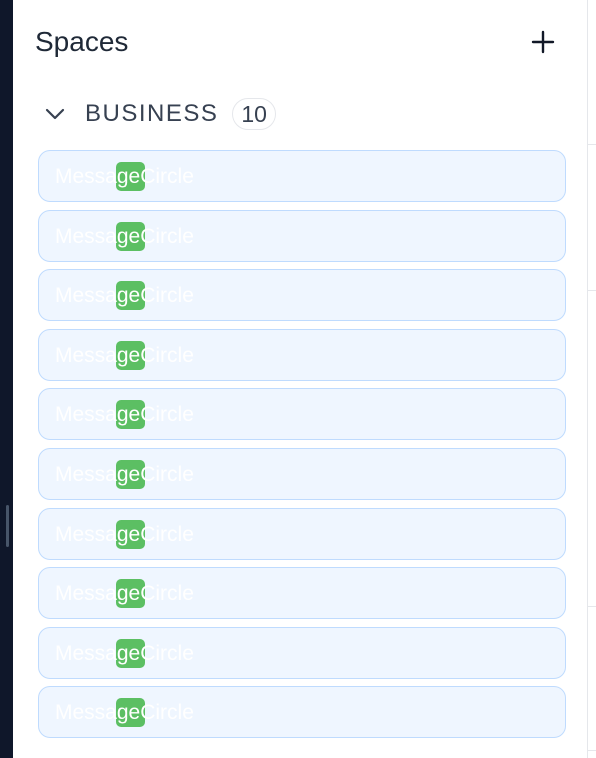 Image resolution: width=596 pixels, height=758 pixels. Describe the element at coordinates (6, 379) in the screenshot. I see `left-rail` at that location.